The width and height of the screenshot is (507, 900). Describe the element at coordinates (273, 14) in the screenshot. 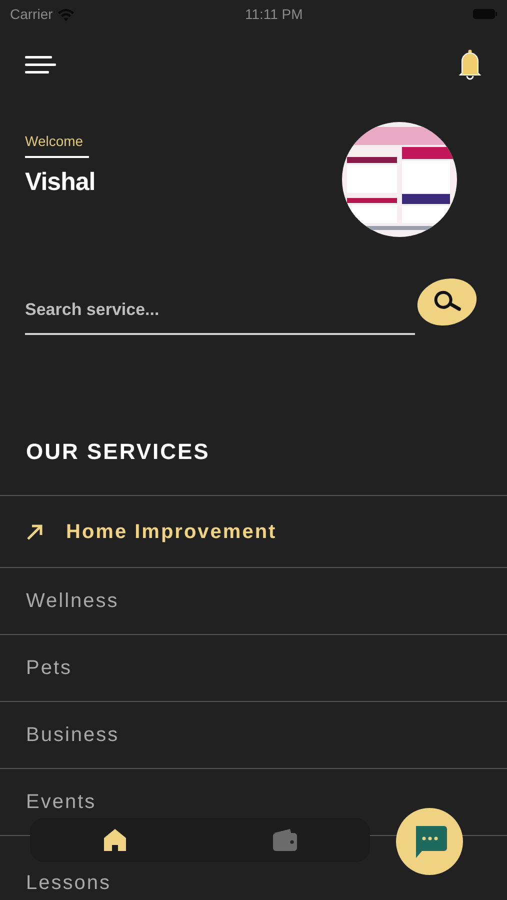

I see `clock: 11:11 PM` at that location.